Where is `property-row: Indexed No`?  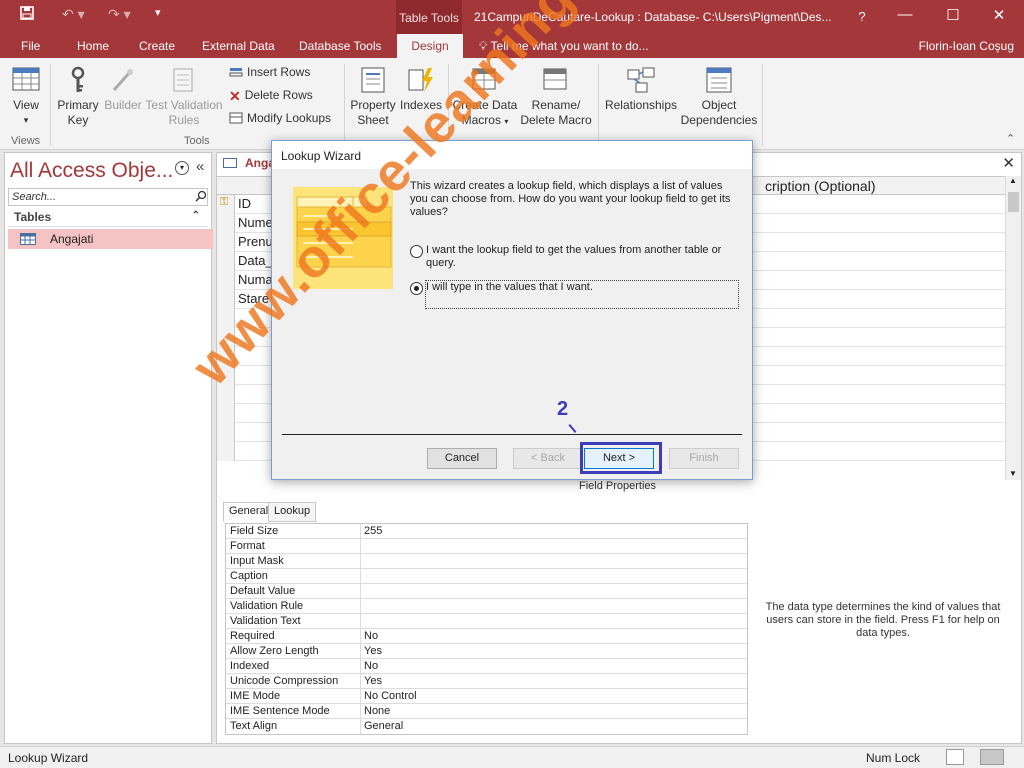 property-row: Indexed No is located at coordinates (486, 666).